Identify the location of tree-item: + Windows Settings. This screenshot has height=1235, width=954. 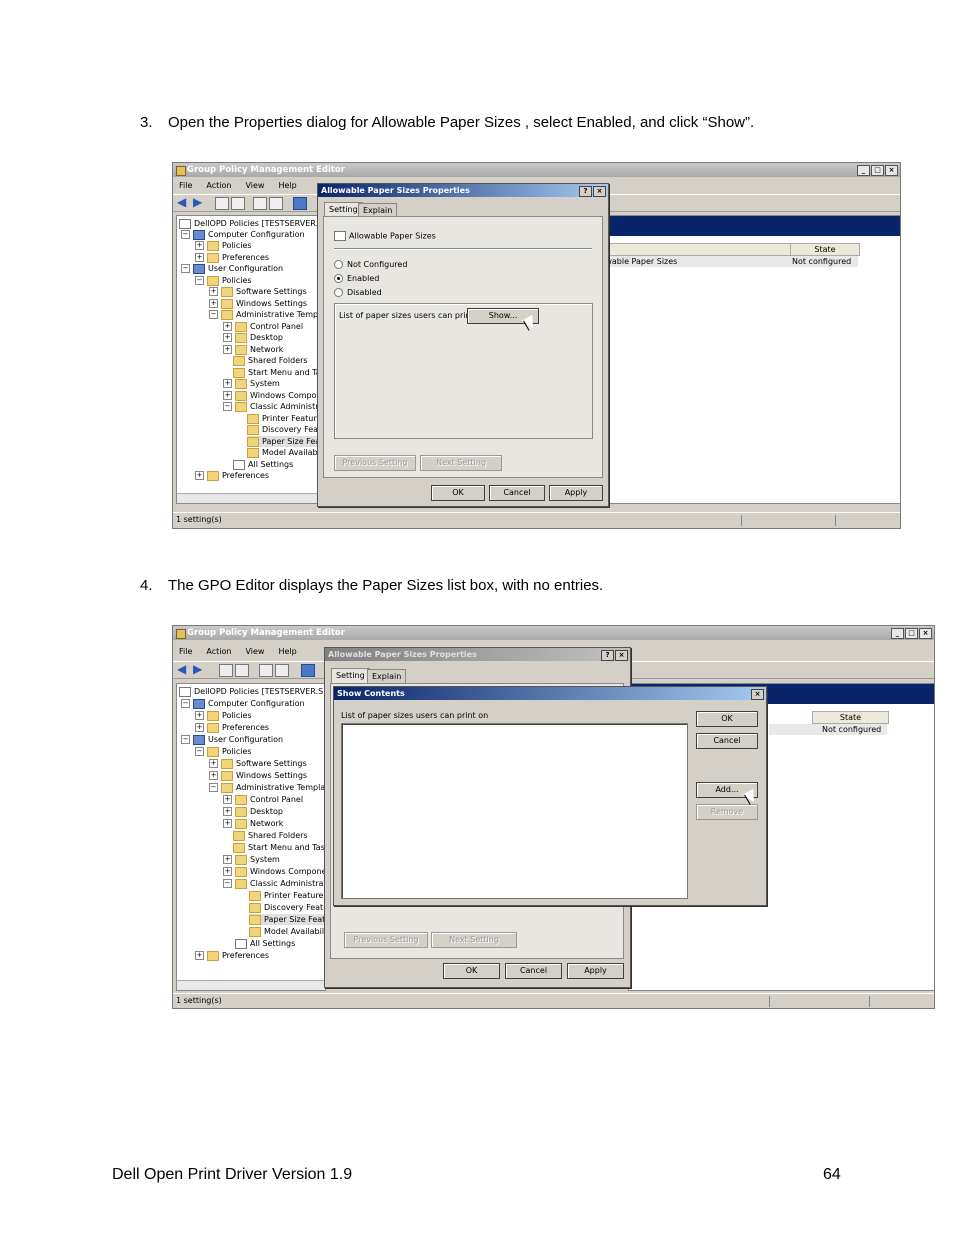
(258, 775).